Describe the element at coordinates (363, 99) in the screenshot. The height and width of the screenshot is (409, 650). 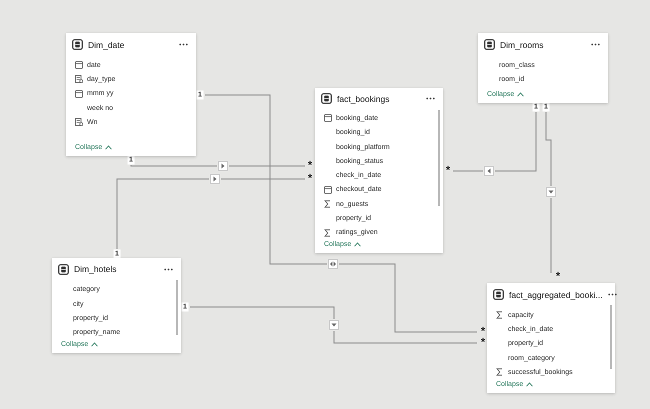
I see `table-name: fact_bookings` at that location.